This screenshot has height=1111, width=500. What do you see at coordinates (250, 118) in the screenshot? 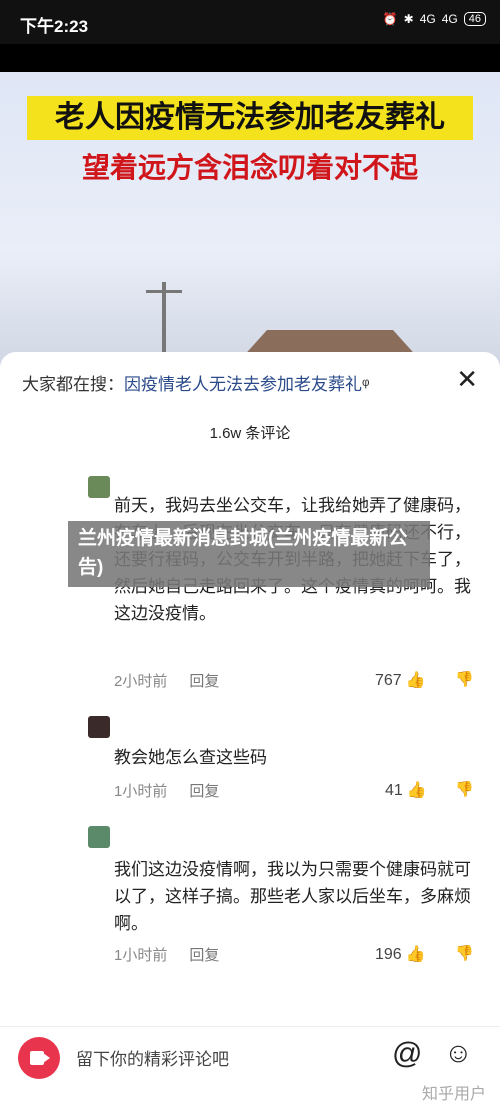
I see `video-title-line1: 老人因疫情无法参加老友葬礼` at bounding box center [250, 118].